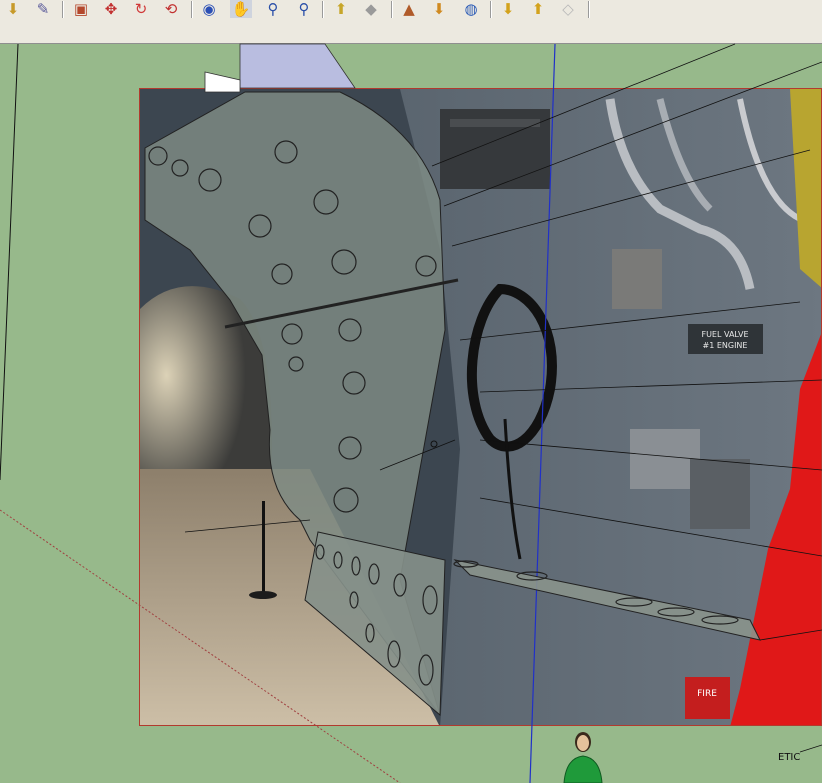  I want to click on upper-face, so click(297, 66).